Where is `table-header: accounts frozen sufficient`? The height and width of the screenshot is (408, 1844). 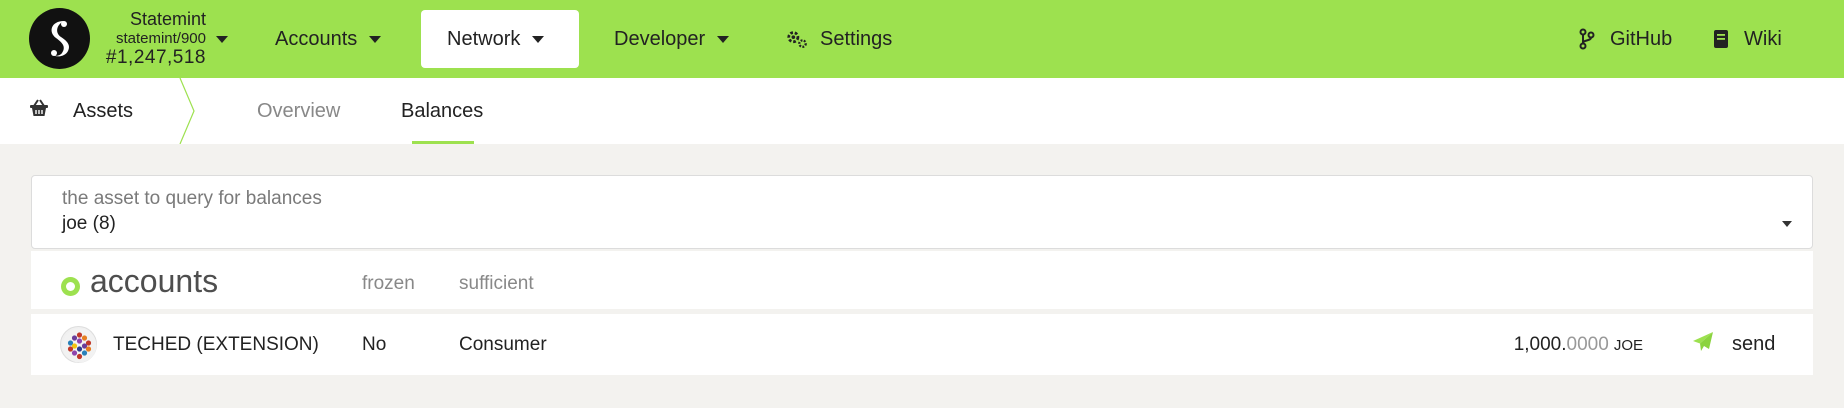
table-header: accounts frozen sufficient is located at coordinates (922, 280).